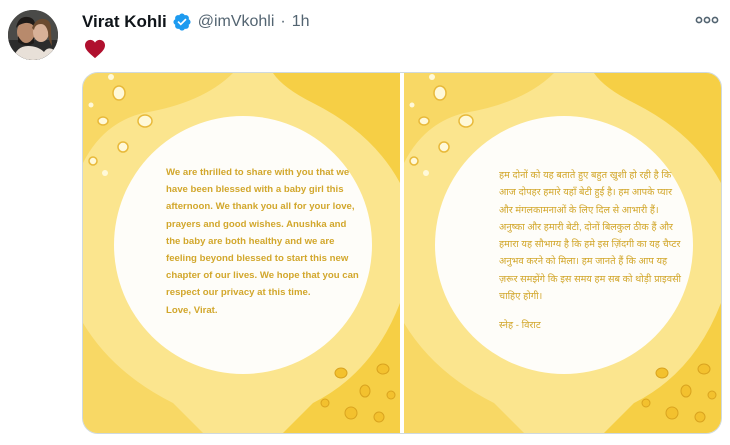  What do you see at coordinates (579, 210) in the screenshot?
I see `letter-line: और मंगलकामनाओं के लिए दिल से आभारी हैं।` at bounding box center [579, 210].